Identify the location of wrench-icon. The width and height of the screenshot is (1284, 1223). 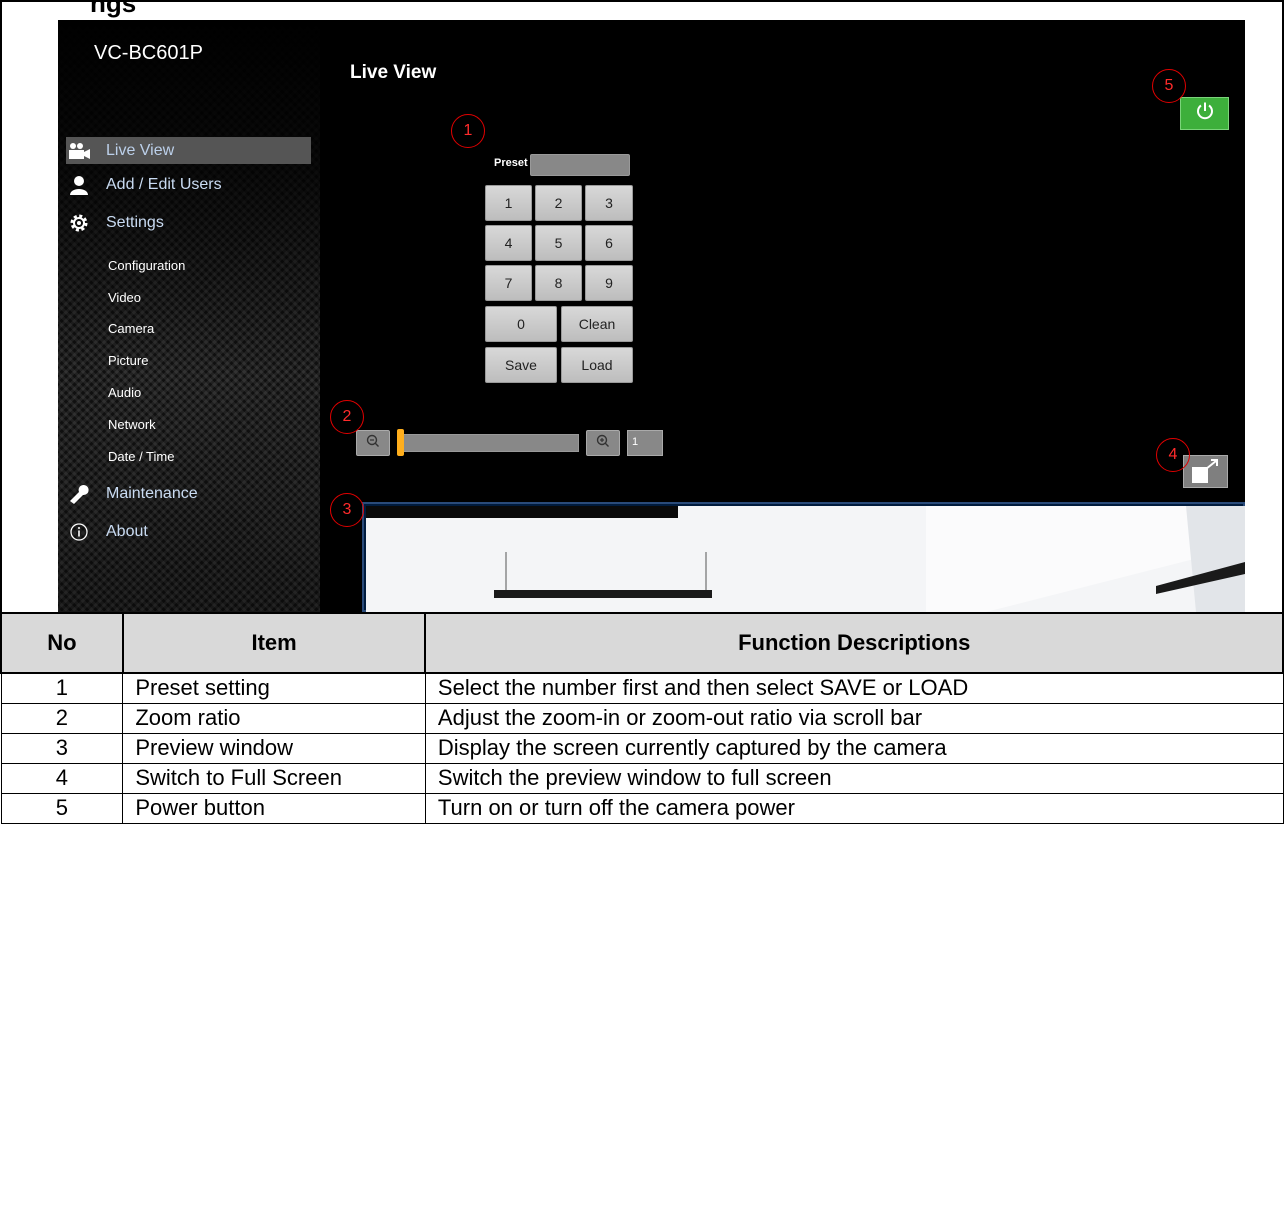
(79, 494).